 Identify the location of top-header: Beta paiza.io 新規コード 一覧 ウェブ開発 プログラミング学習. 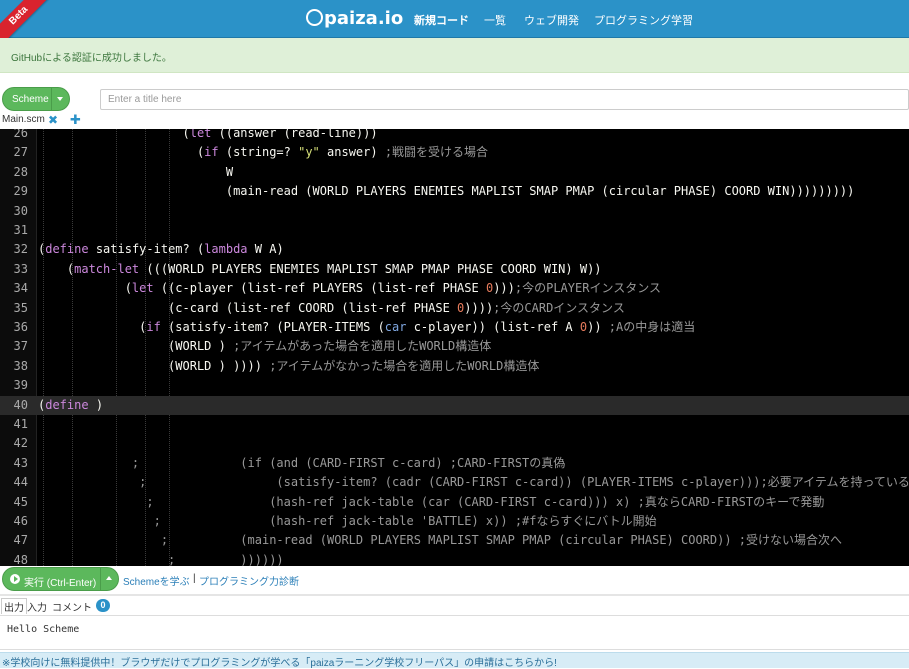
(454, 24).